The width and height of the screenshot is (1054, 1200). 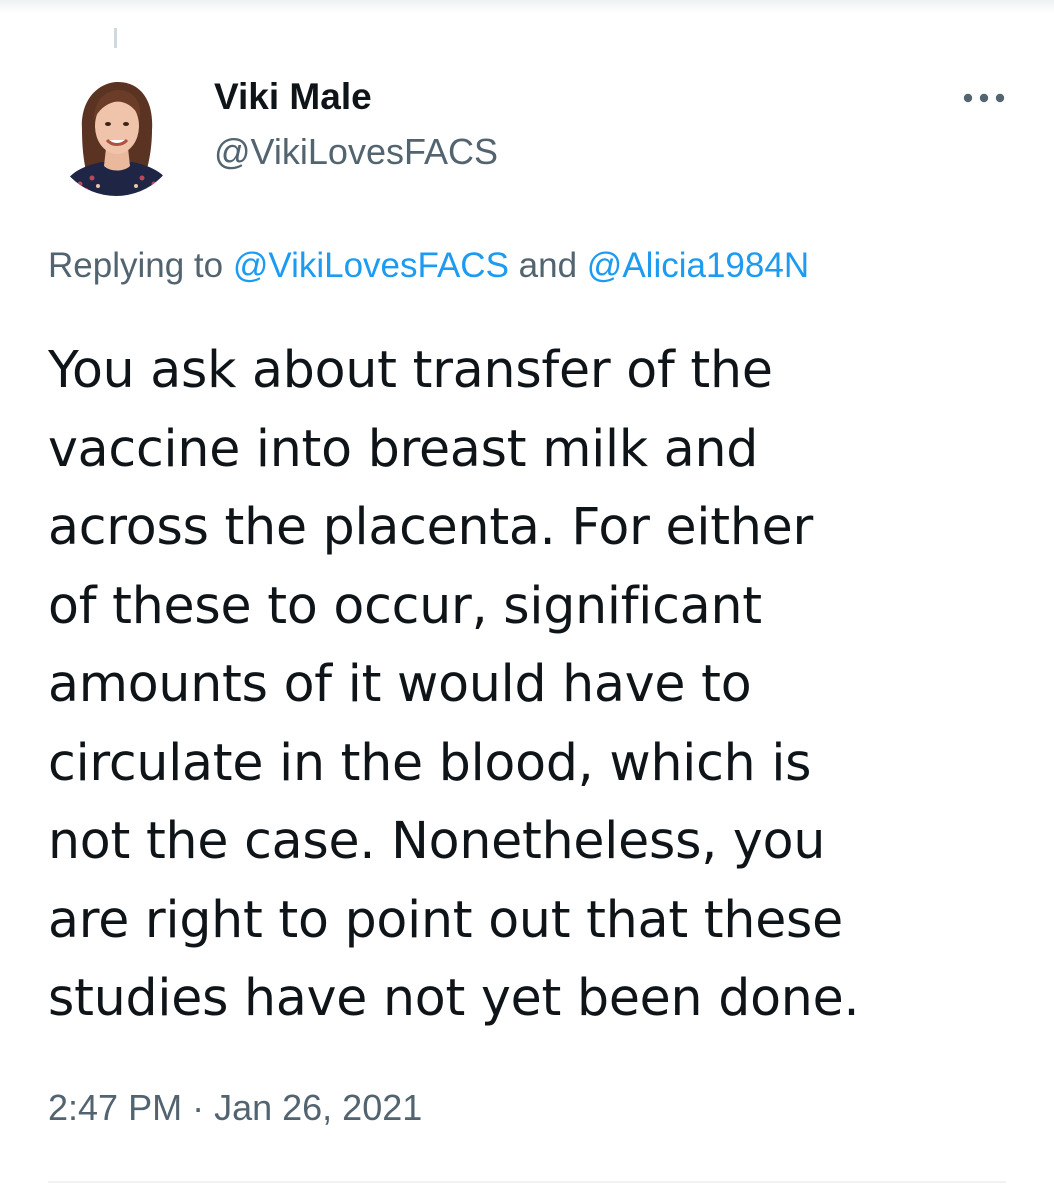 I want to click on tweet-date: Jan 26, 2021, so click(x=318, y=1107).